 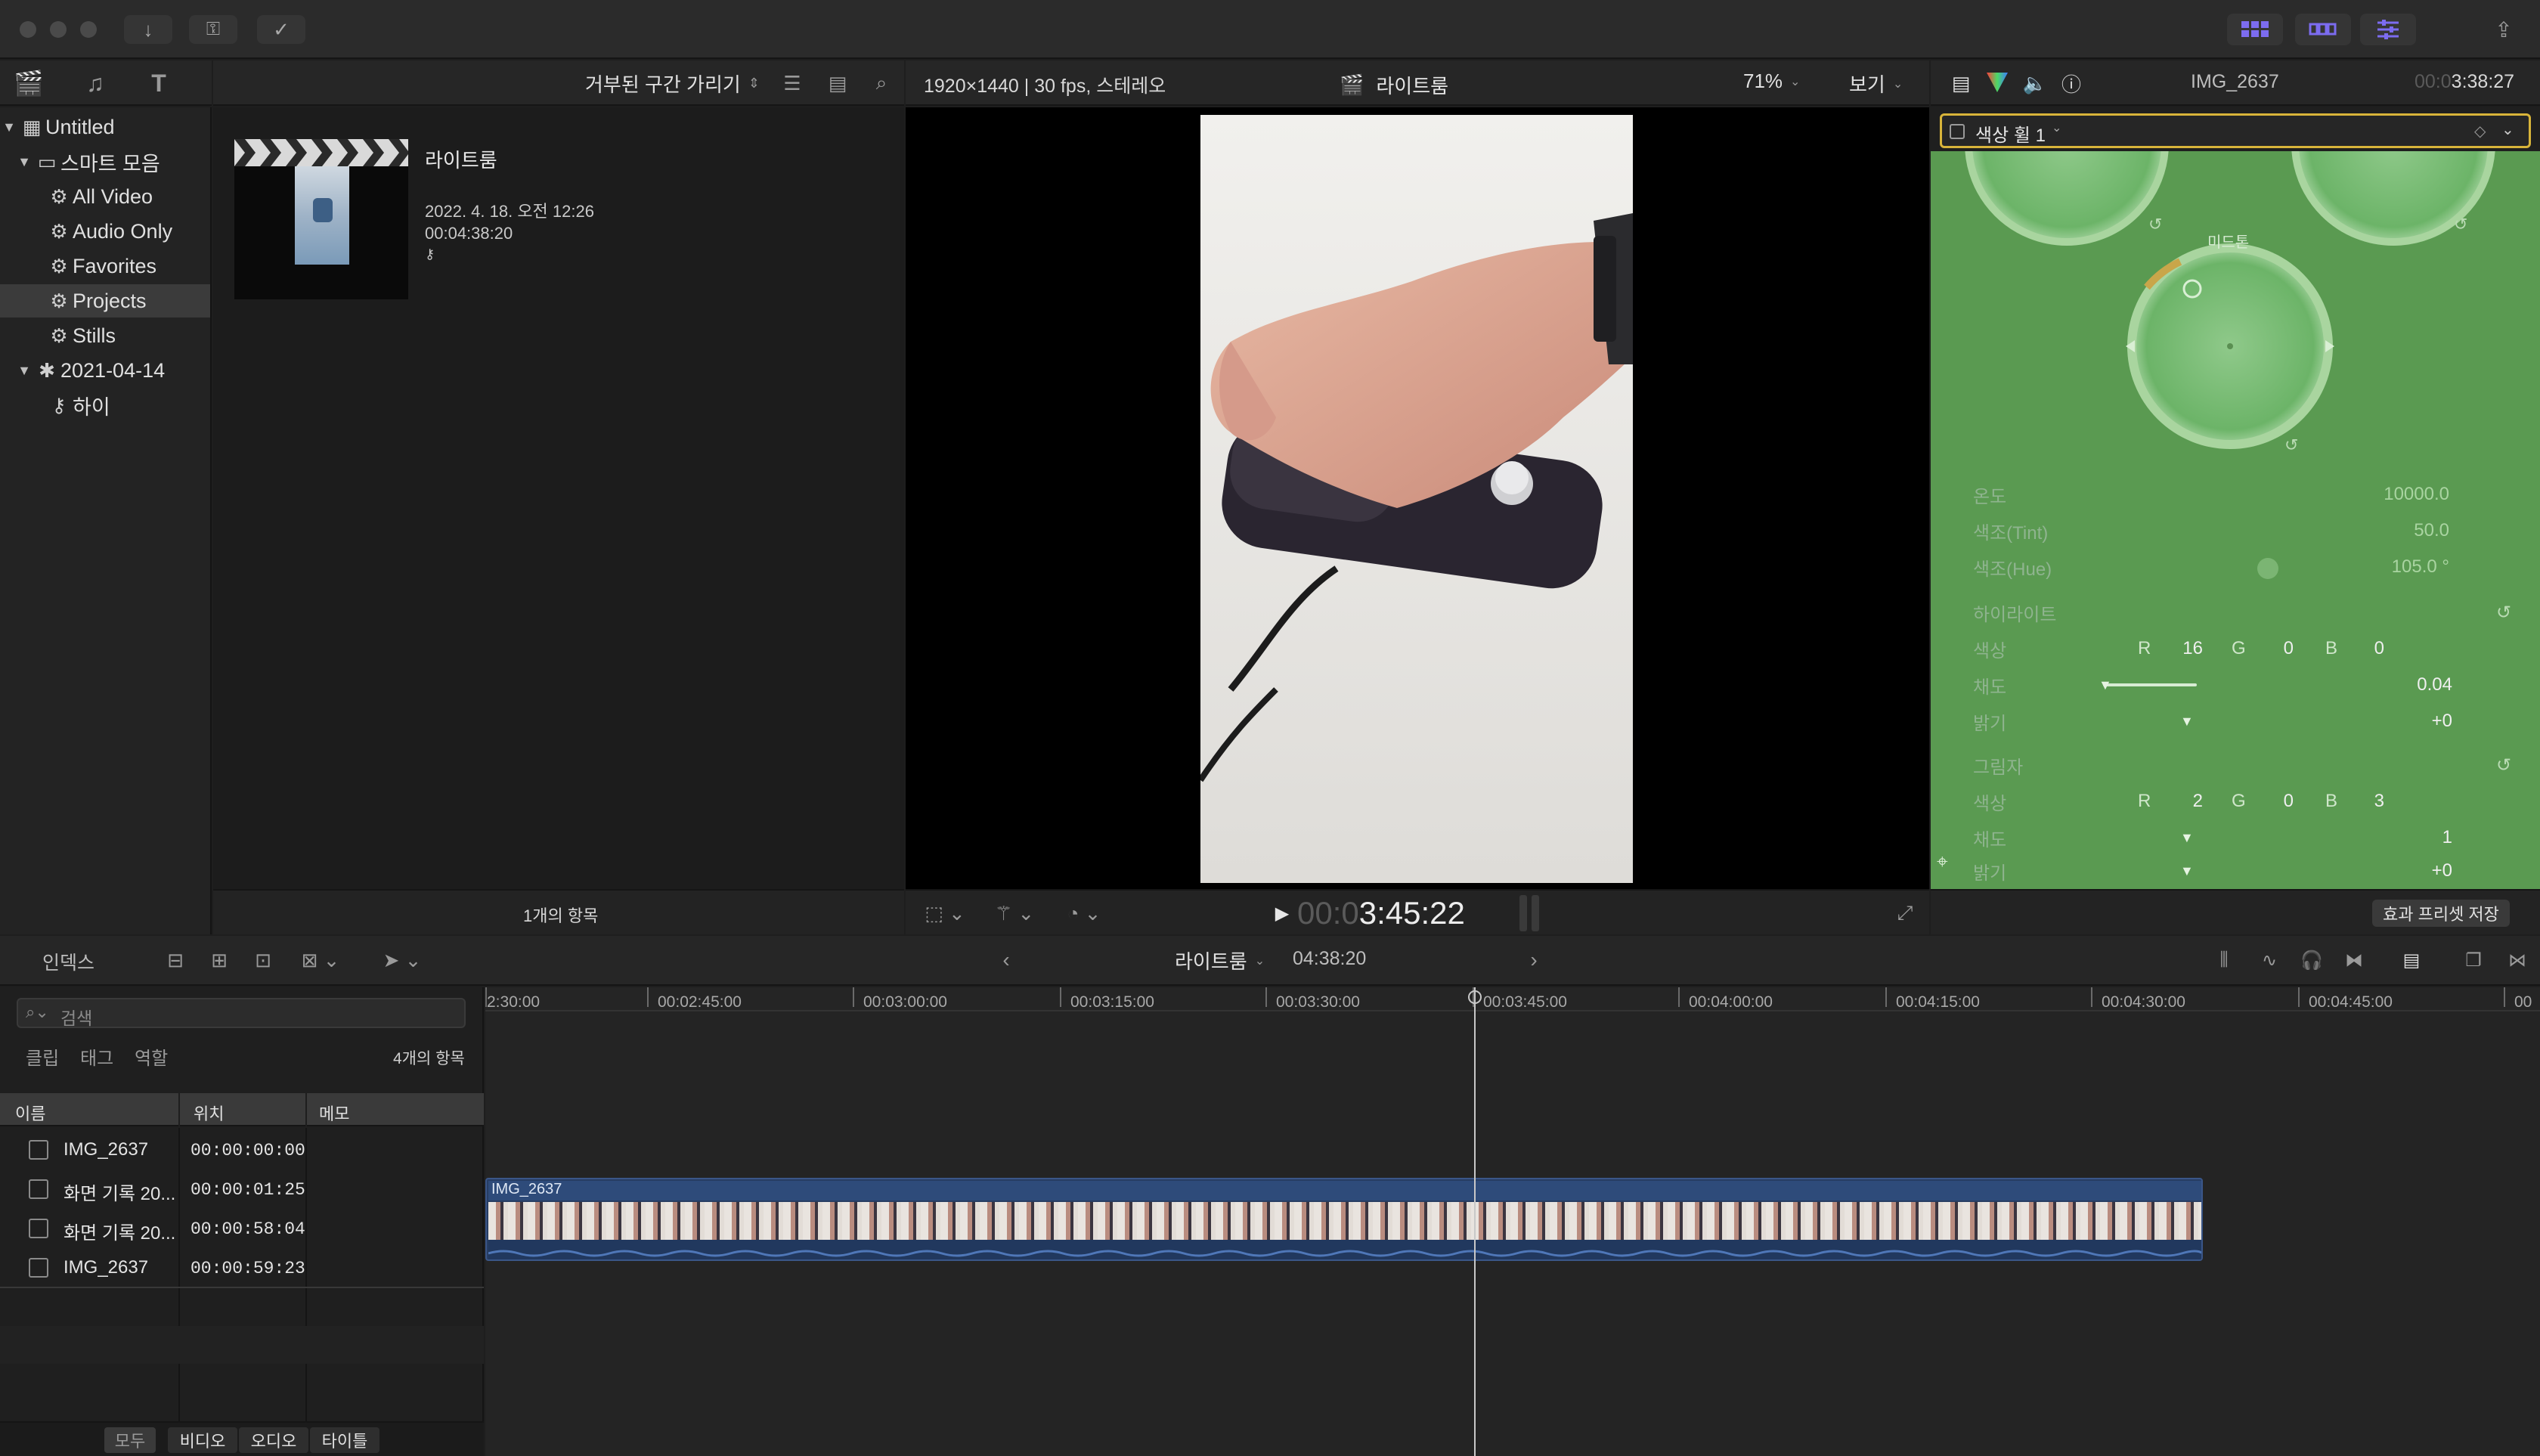 What do you see at coordinates (148, 29) in the screenshot?
I see `import-button: ↓` at bounding box center [148, 29].